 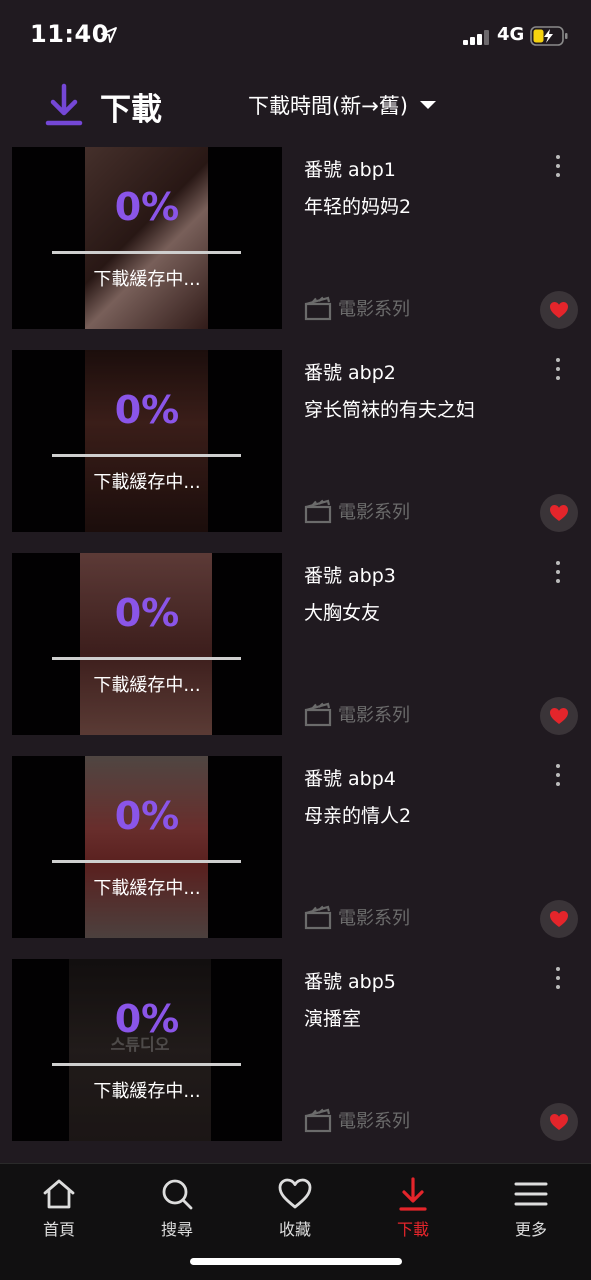 What do you see at coordinates (531, 1208) in the screenshot?
I see `tab-more: 更多` at bounding box center [531, 1208].